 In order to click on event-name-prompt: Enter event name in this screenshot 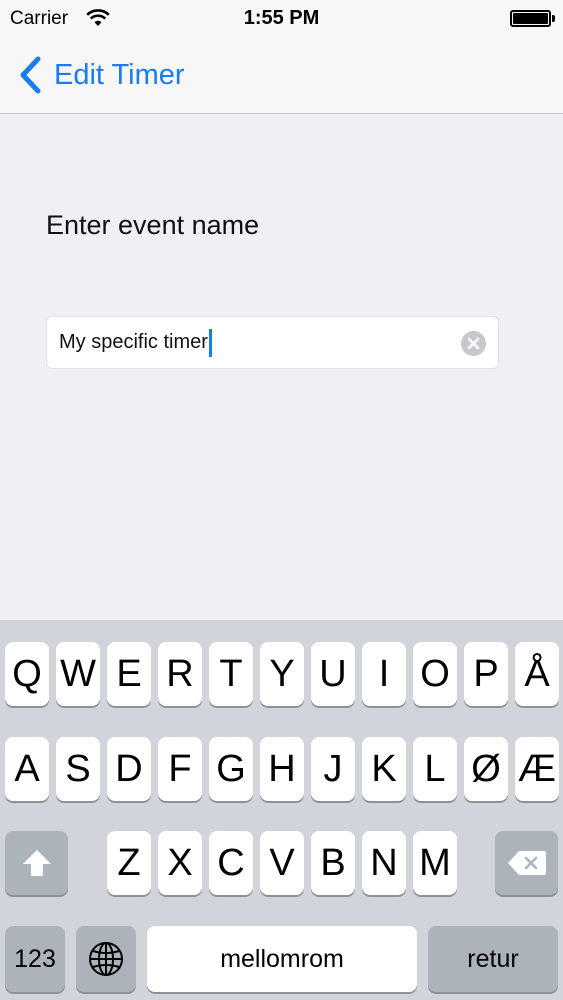, I will do `click(153, 225)`.